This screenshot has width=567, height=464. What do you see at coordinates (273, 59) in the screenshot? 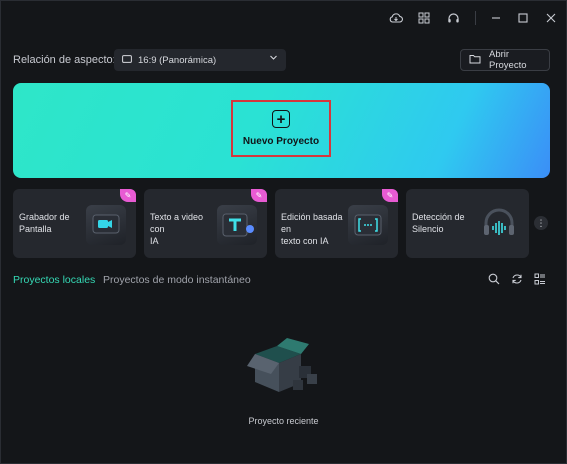
I see `chevron-down-icon` at bounding box center [273, 59].